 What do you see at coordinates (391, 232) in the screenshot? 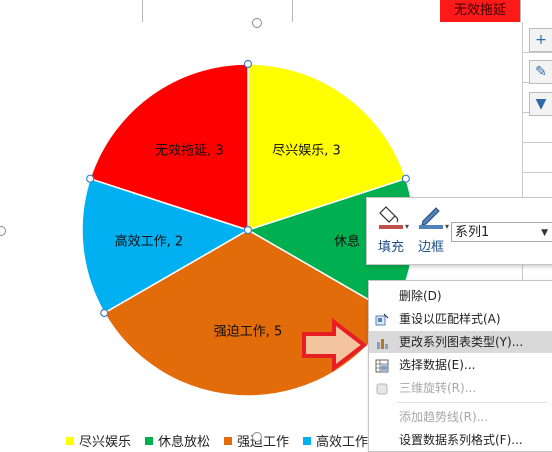
I see `fill-button: 填充` at bounding box center [391, 232].